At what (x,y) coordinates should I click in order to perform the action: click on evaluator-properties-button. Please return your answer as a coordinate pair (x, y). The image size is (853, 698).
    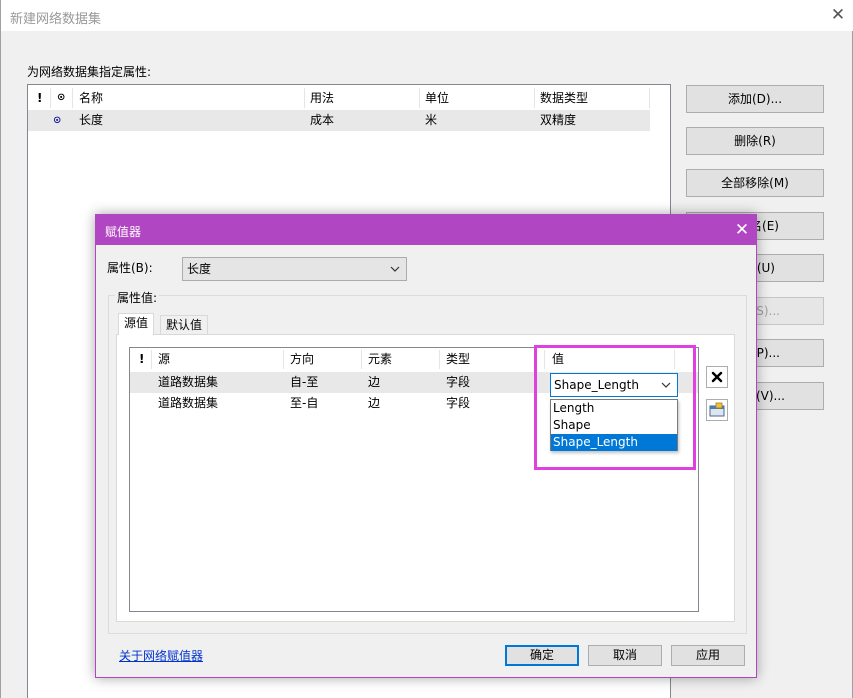
    Looking at the image, I should click on (717, 410).